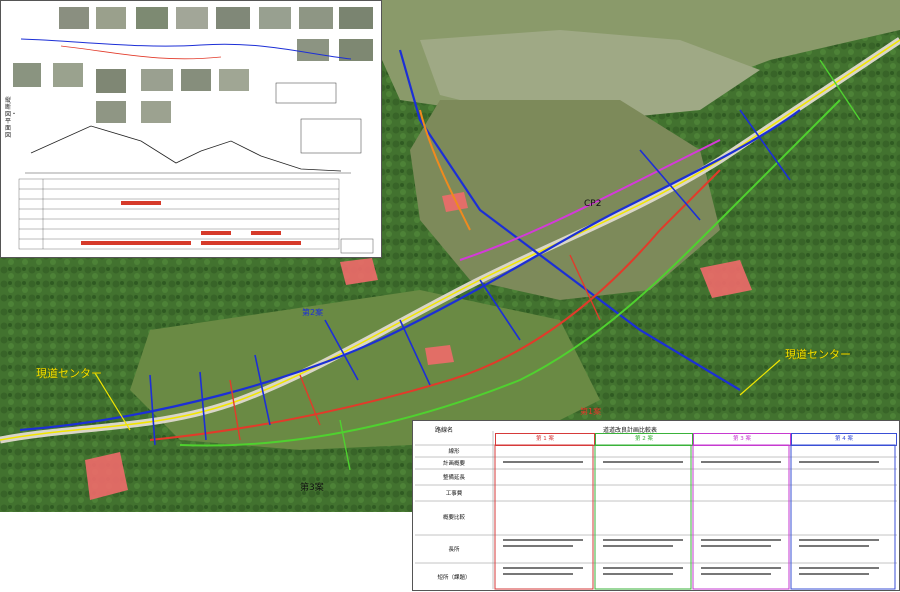 This screenshot has height=592, width=900. What do you see at coordinates (312, 487) in the screenshot?
I see `route-3-label: 第3案` at bounding box center [312, 487].